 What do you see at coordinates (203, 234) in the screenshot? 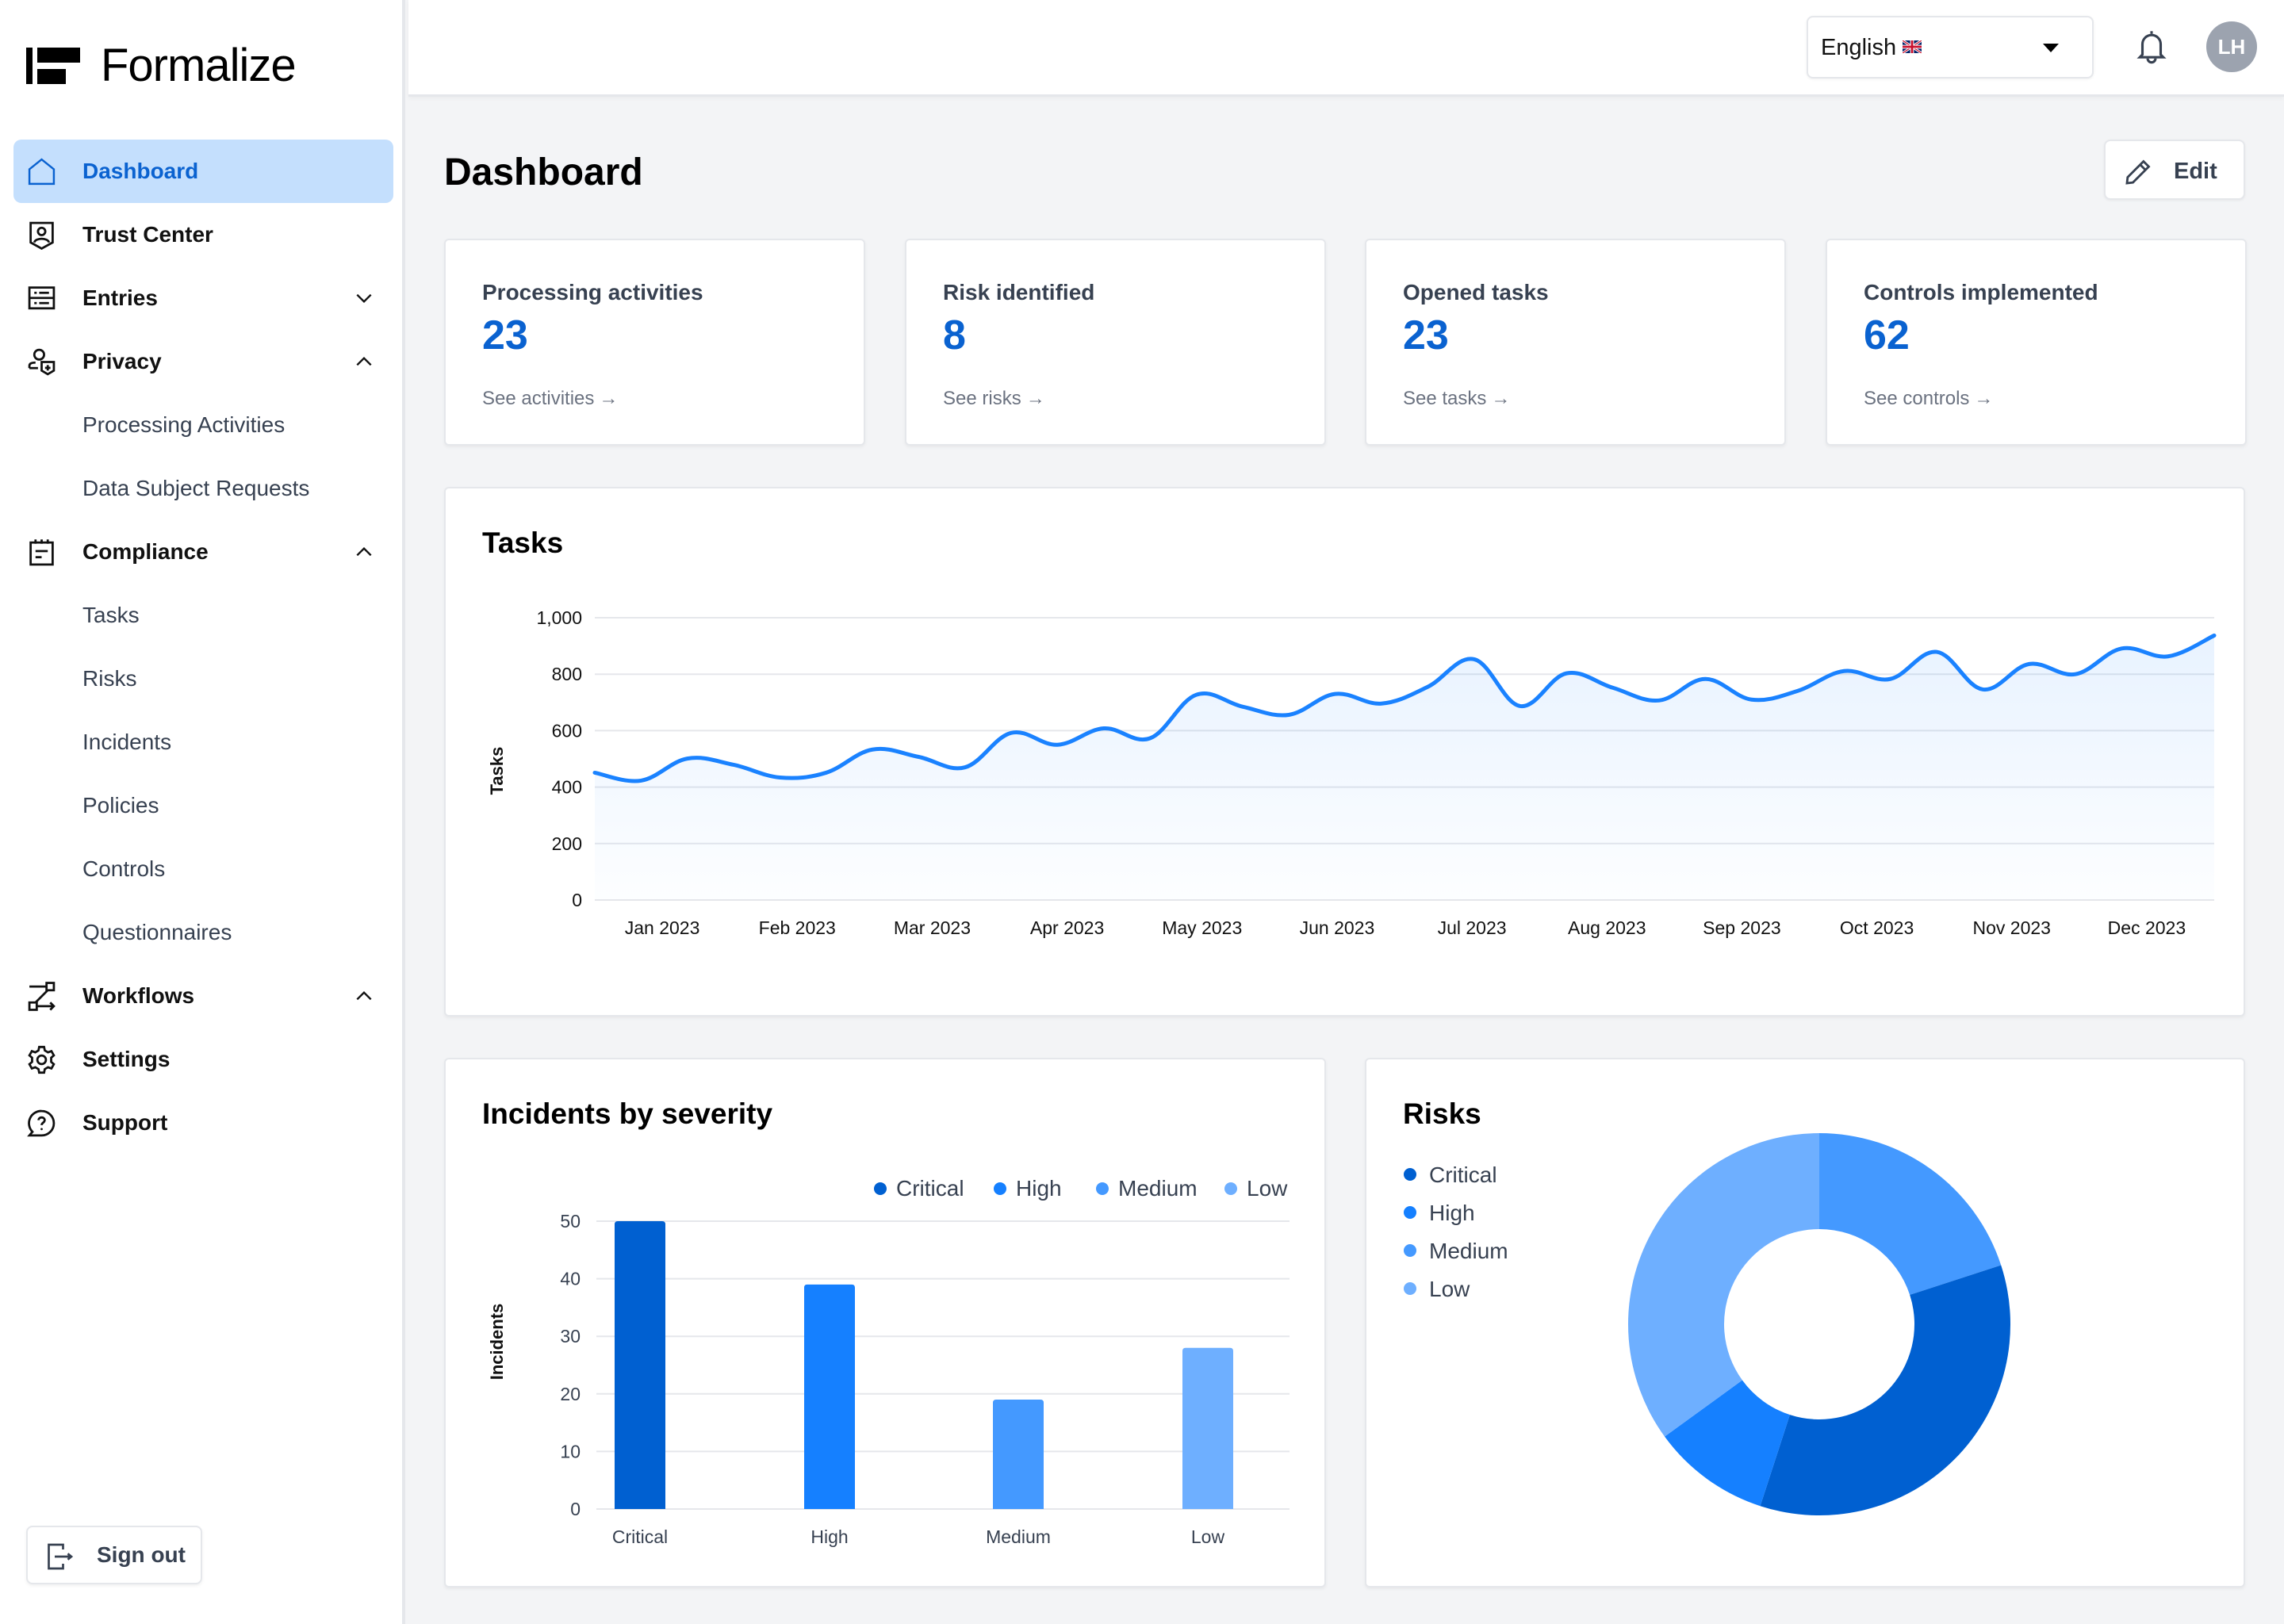
I see `sidebar-item-trust-center: Trust Center` at bounding box center [203, 234].